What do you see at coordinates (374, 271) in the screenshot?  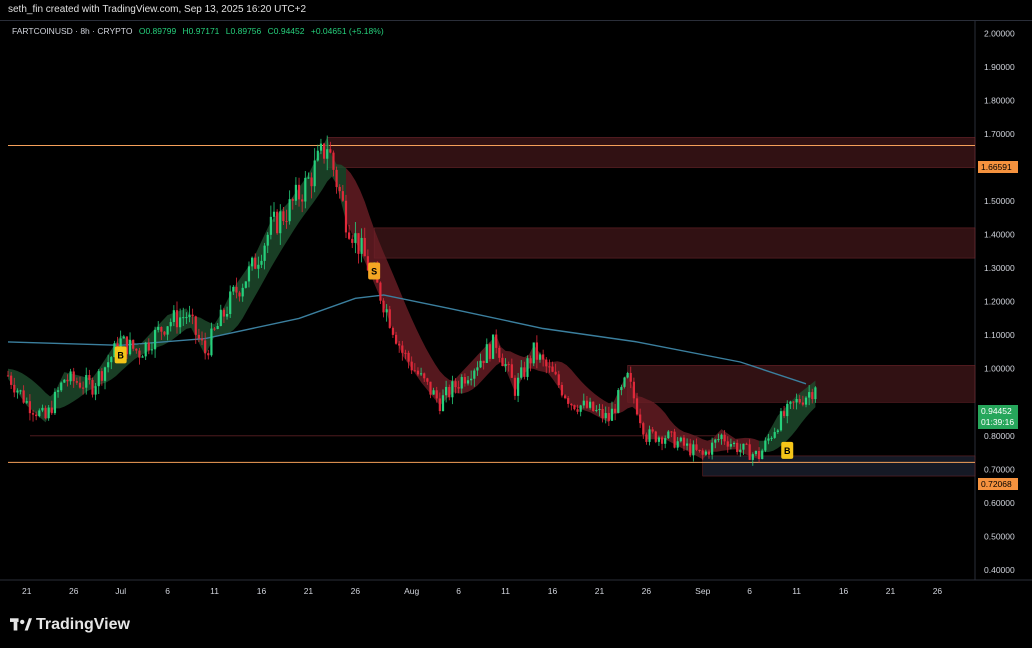 I see `signal-label: S` at bounding box center [374, 271].